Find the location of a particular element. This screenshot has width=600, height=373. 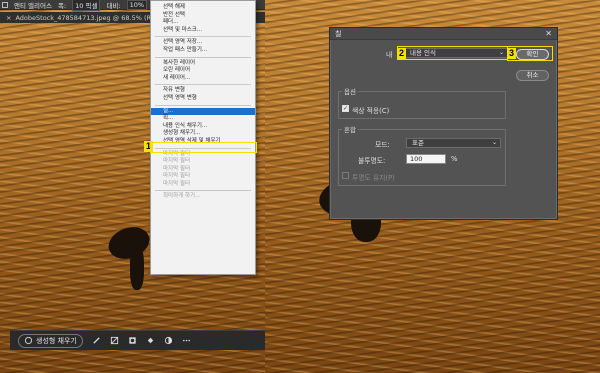

blending-group-label: 혼합 is located at coordinates (350, 129).